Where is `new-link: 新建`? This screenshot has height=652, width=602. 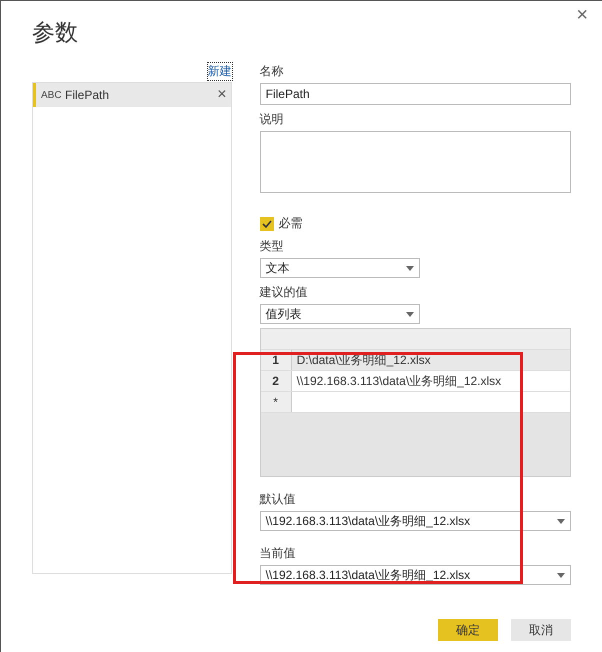 new-link: 新建 is located at coordinates (220, 71).